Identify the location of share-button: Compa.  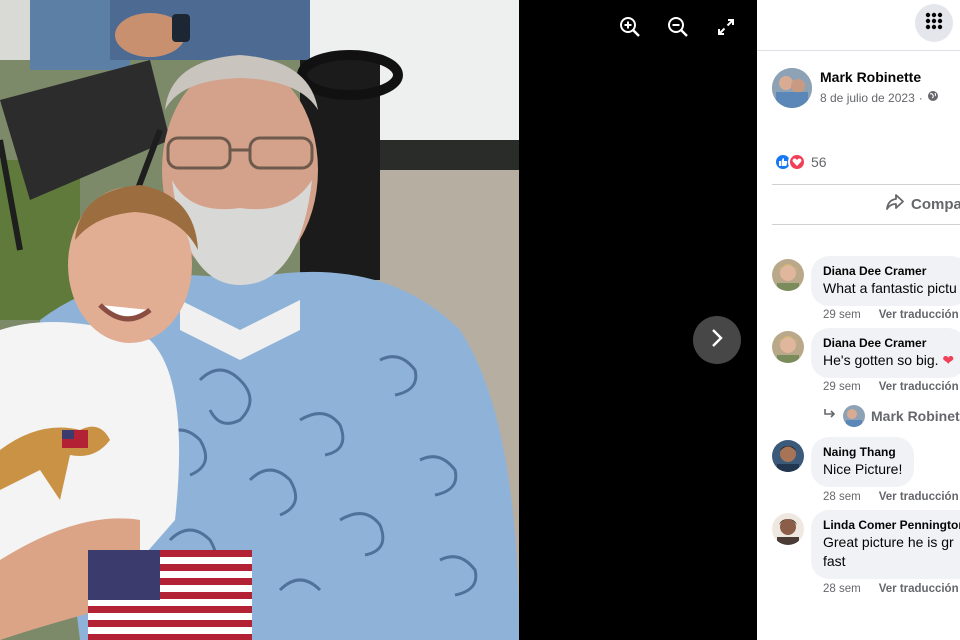
(922, 204).